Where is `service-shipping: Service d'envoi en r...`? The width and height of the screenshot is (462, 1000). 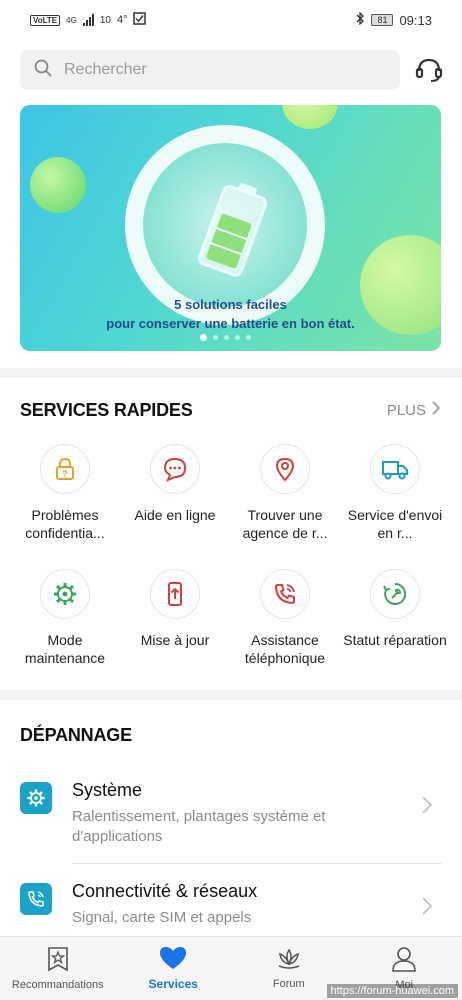
service-shipping: Service d'envoi en r... is located at coordinates (395, 493).